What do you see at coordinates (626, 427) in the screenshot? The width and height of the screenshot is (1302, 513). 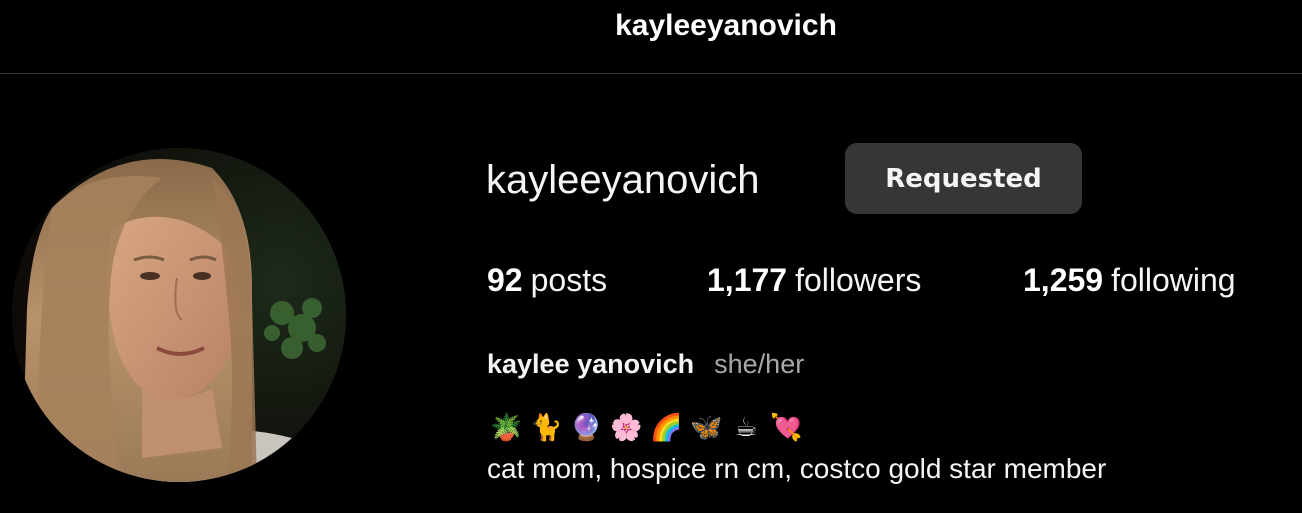 I see `cherry-blossom-emoji: 🌸` at bounding box center [626, 427].